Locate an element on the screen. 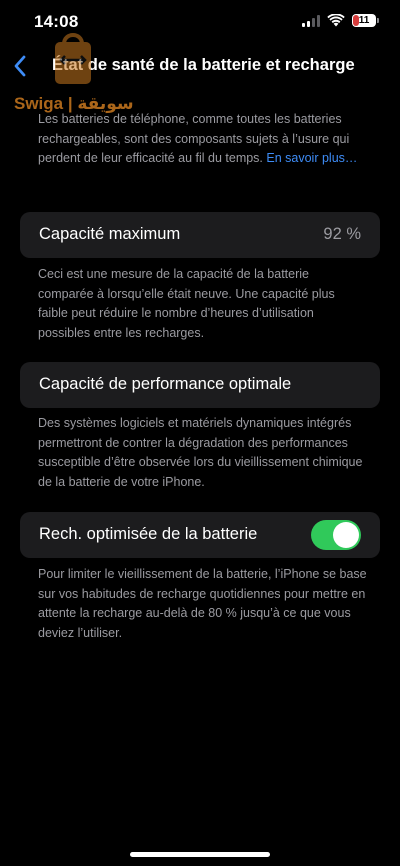 The image size is (400, 866). battery-percentage: 11 is located at coordinates (364, 20).